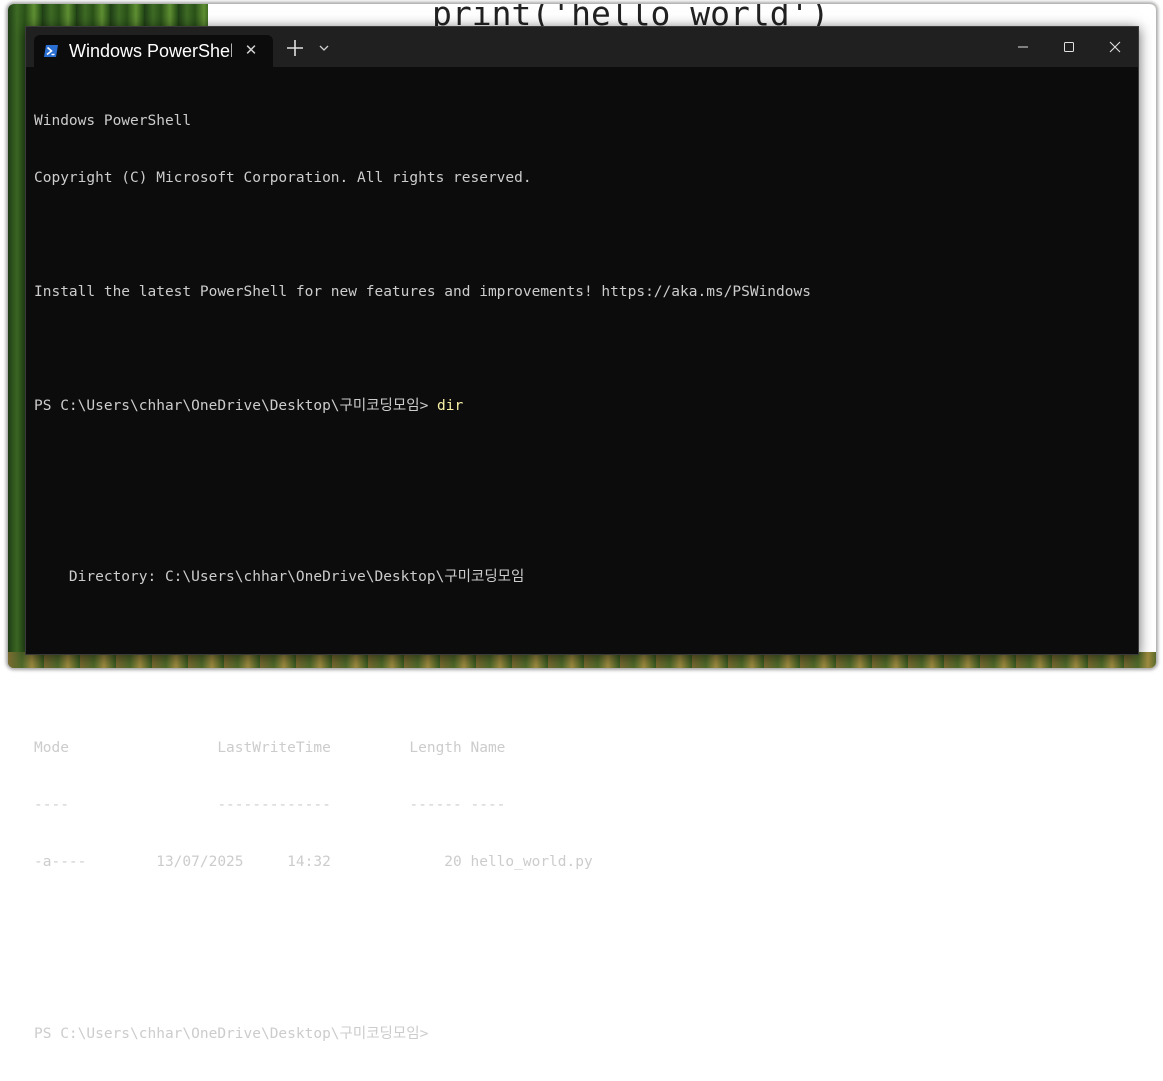 The width and height of the screenshot is (1163, 1081). I want to click on minimize-button, so click(1023, 47).